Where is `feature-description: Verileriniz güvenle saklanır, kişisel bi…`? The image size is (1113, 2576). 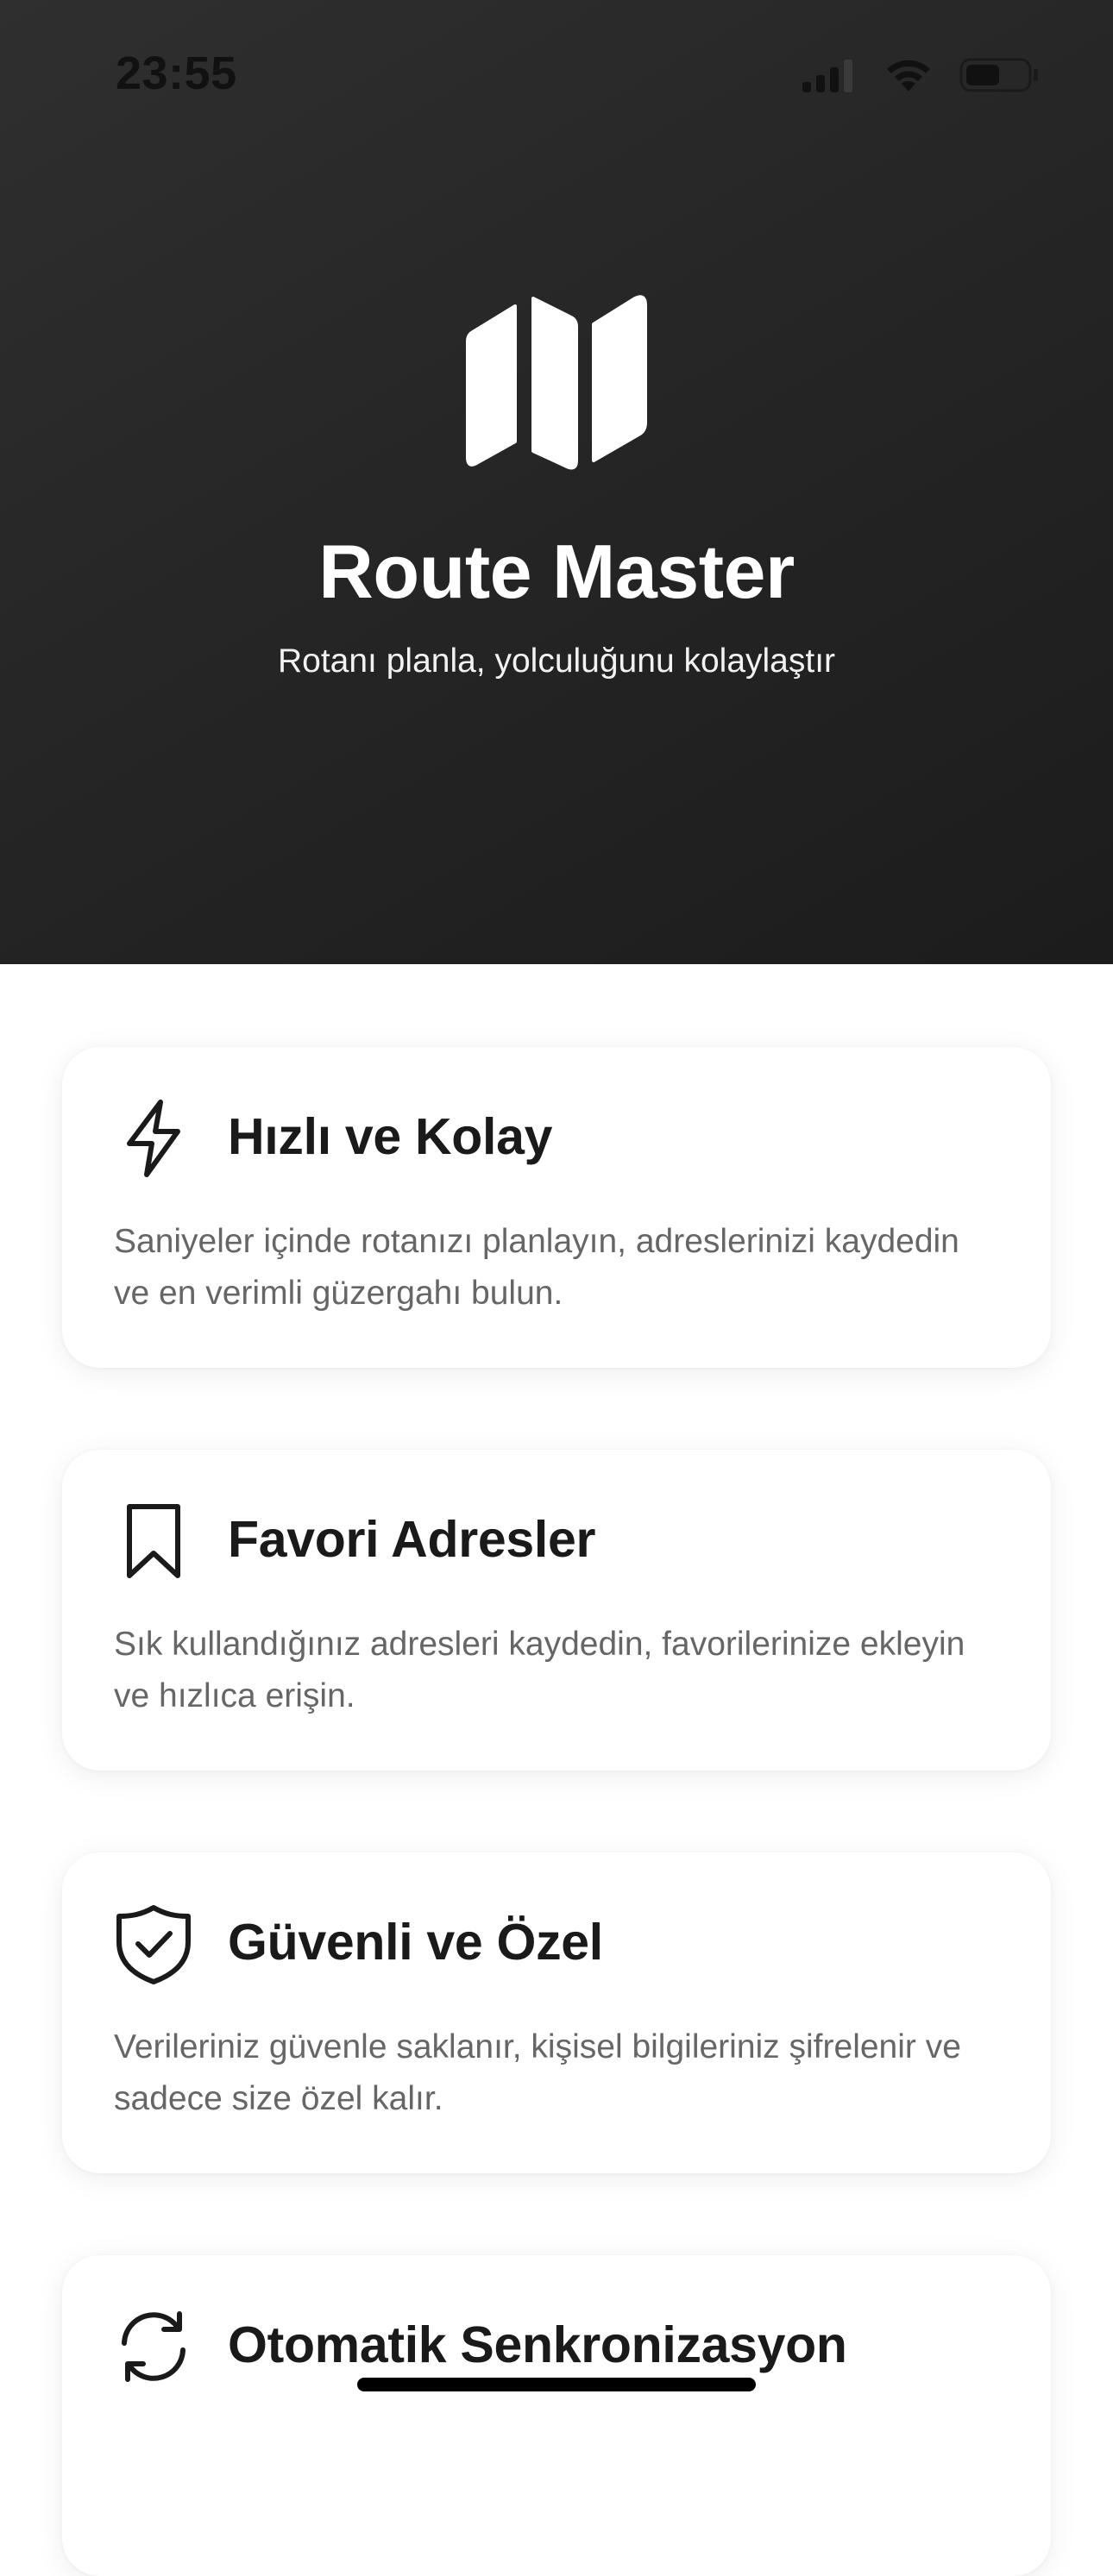
feature-description: Verileriniz güvenle saklanır, kişisel bi… is located at coordinates (537, 2072).